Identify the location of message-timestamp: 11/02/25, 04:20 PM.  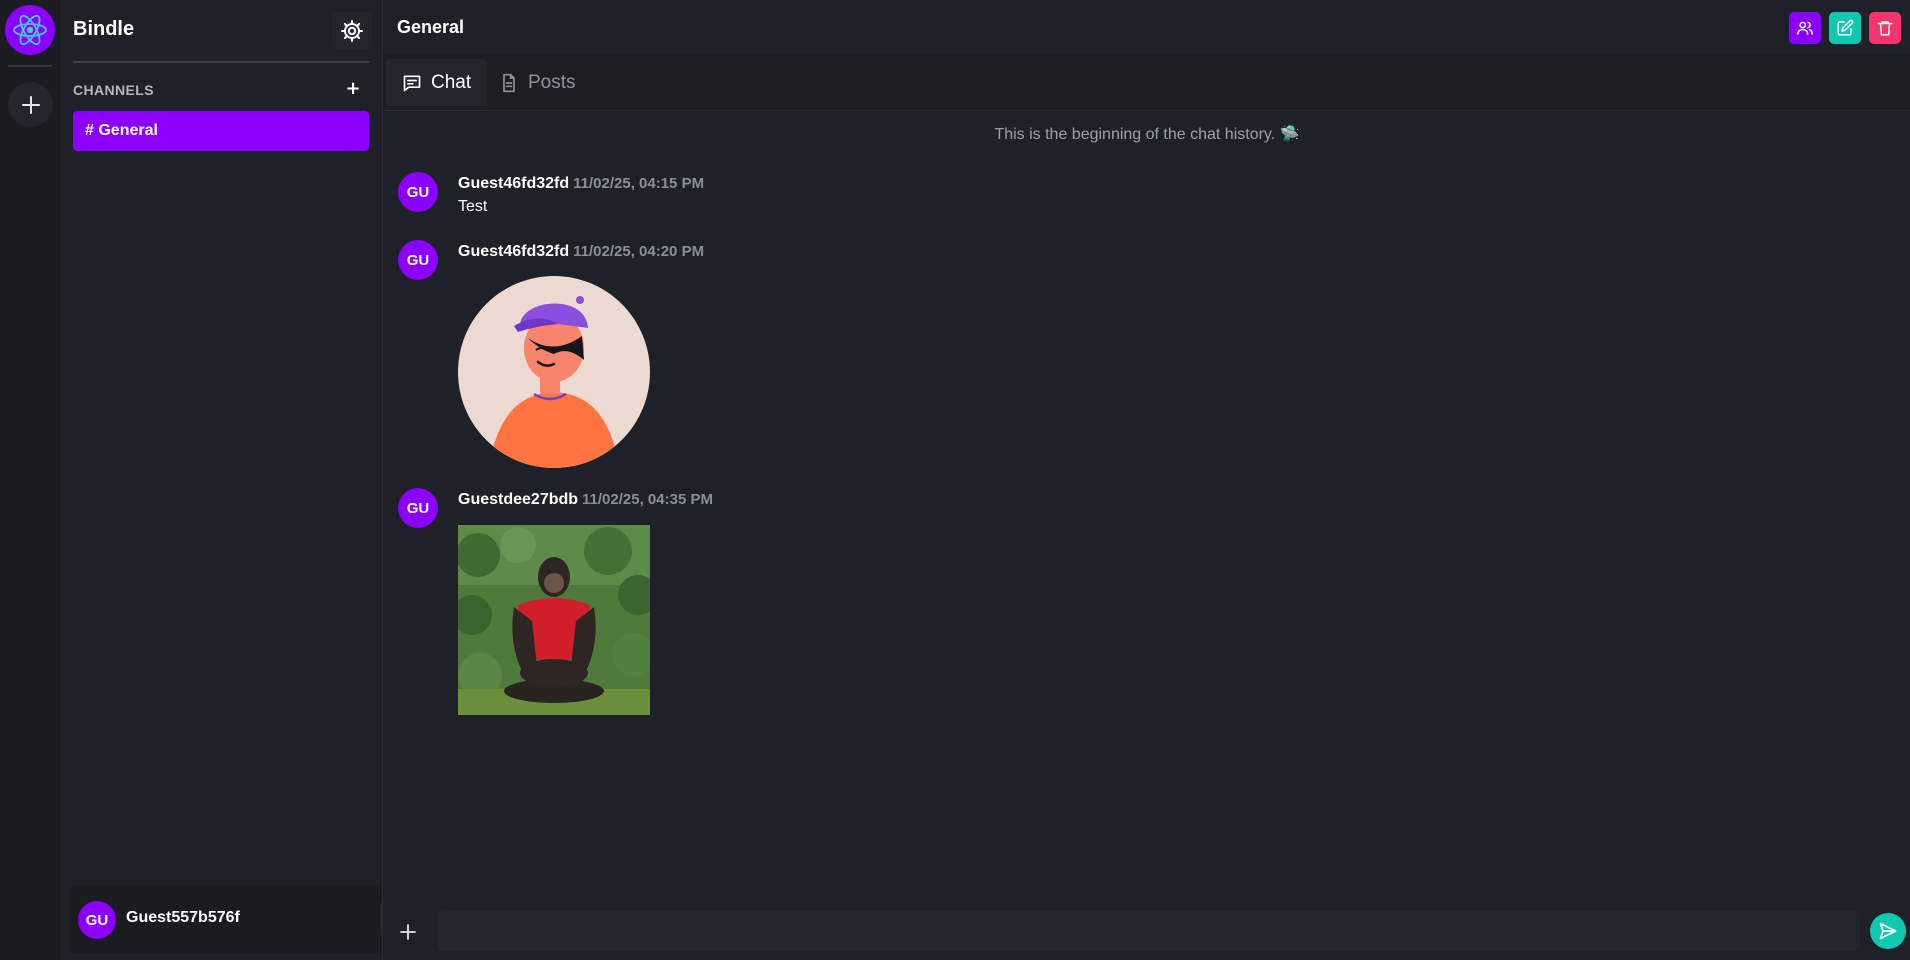
(639, 251).